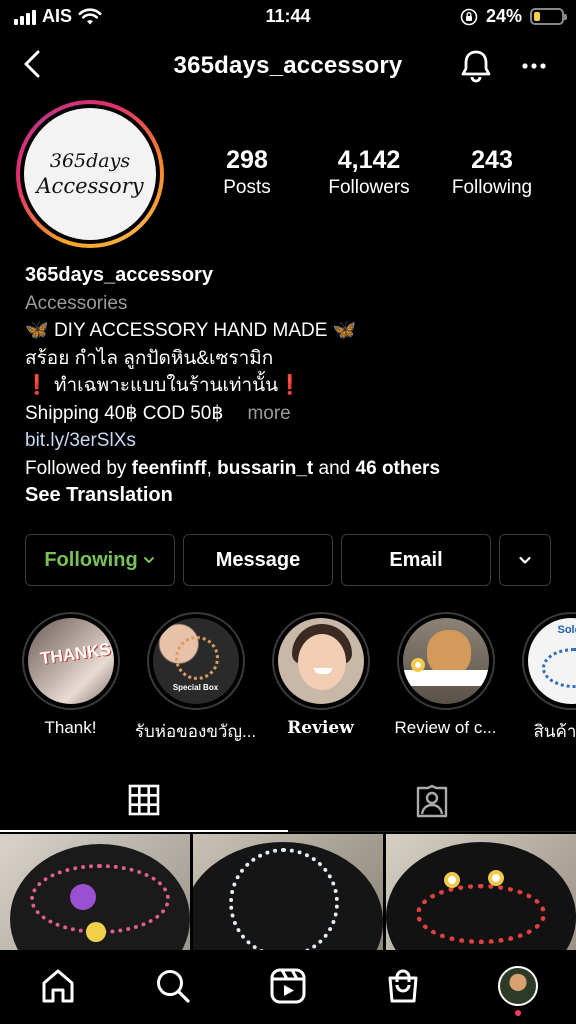  I want to click on stat-posts-value: 298, so click(247, 160).